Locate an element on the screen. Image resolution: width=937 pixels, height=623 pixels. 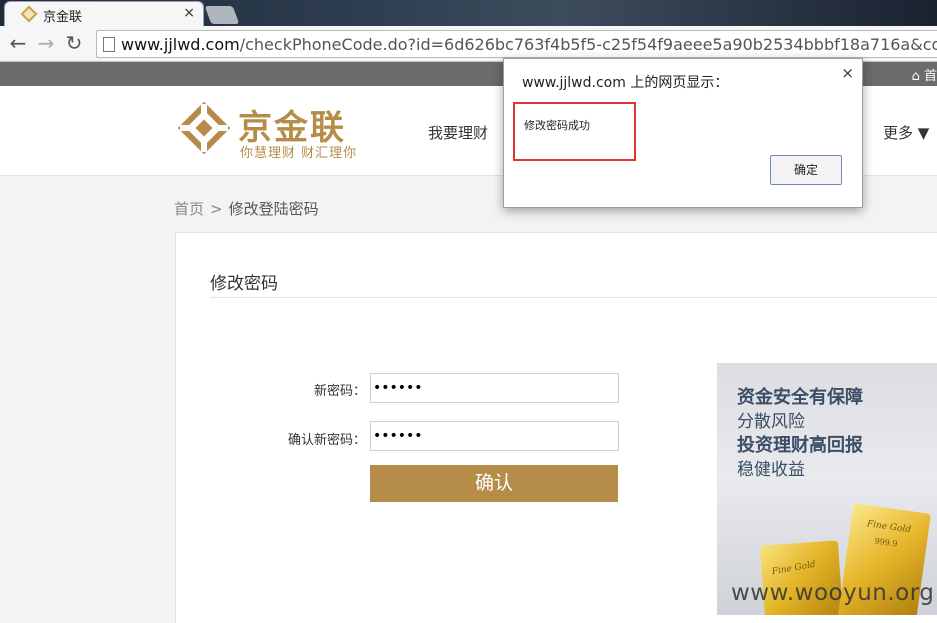
top-home-link: ⌂ 首 is located at coordinates (924, 74).